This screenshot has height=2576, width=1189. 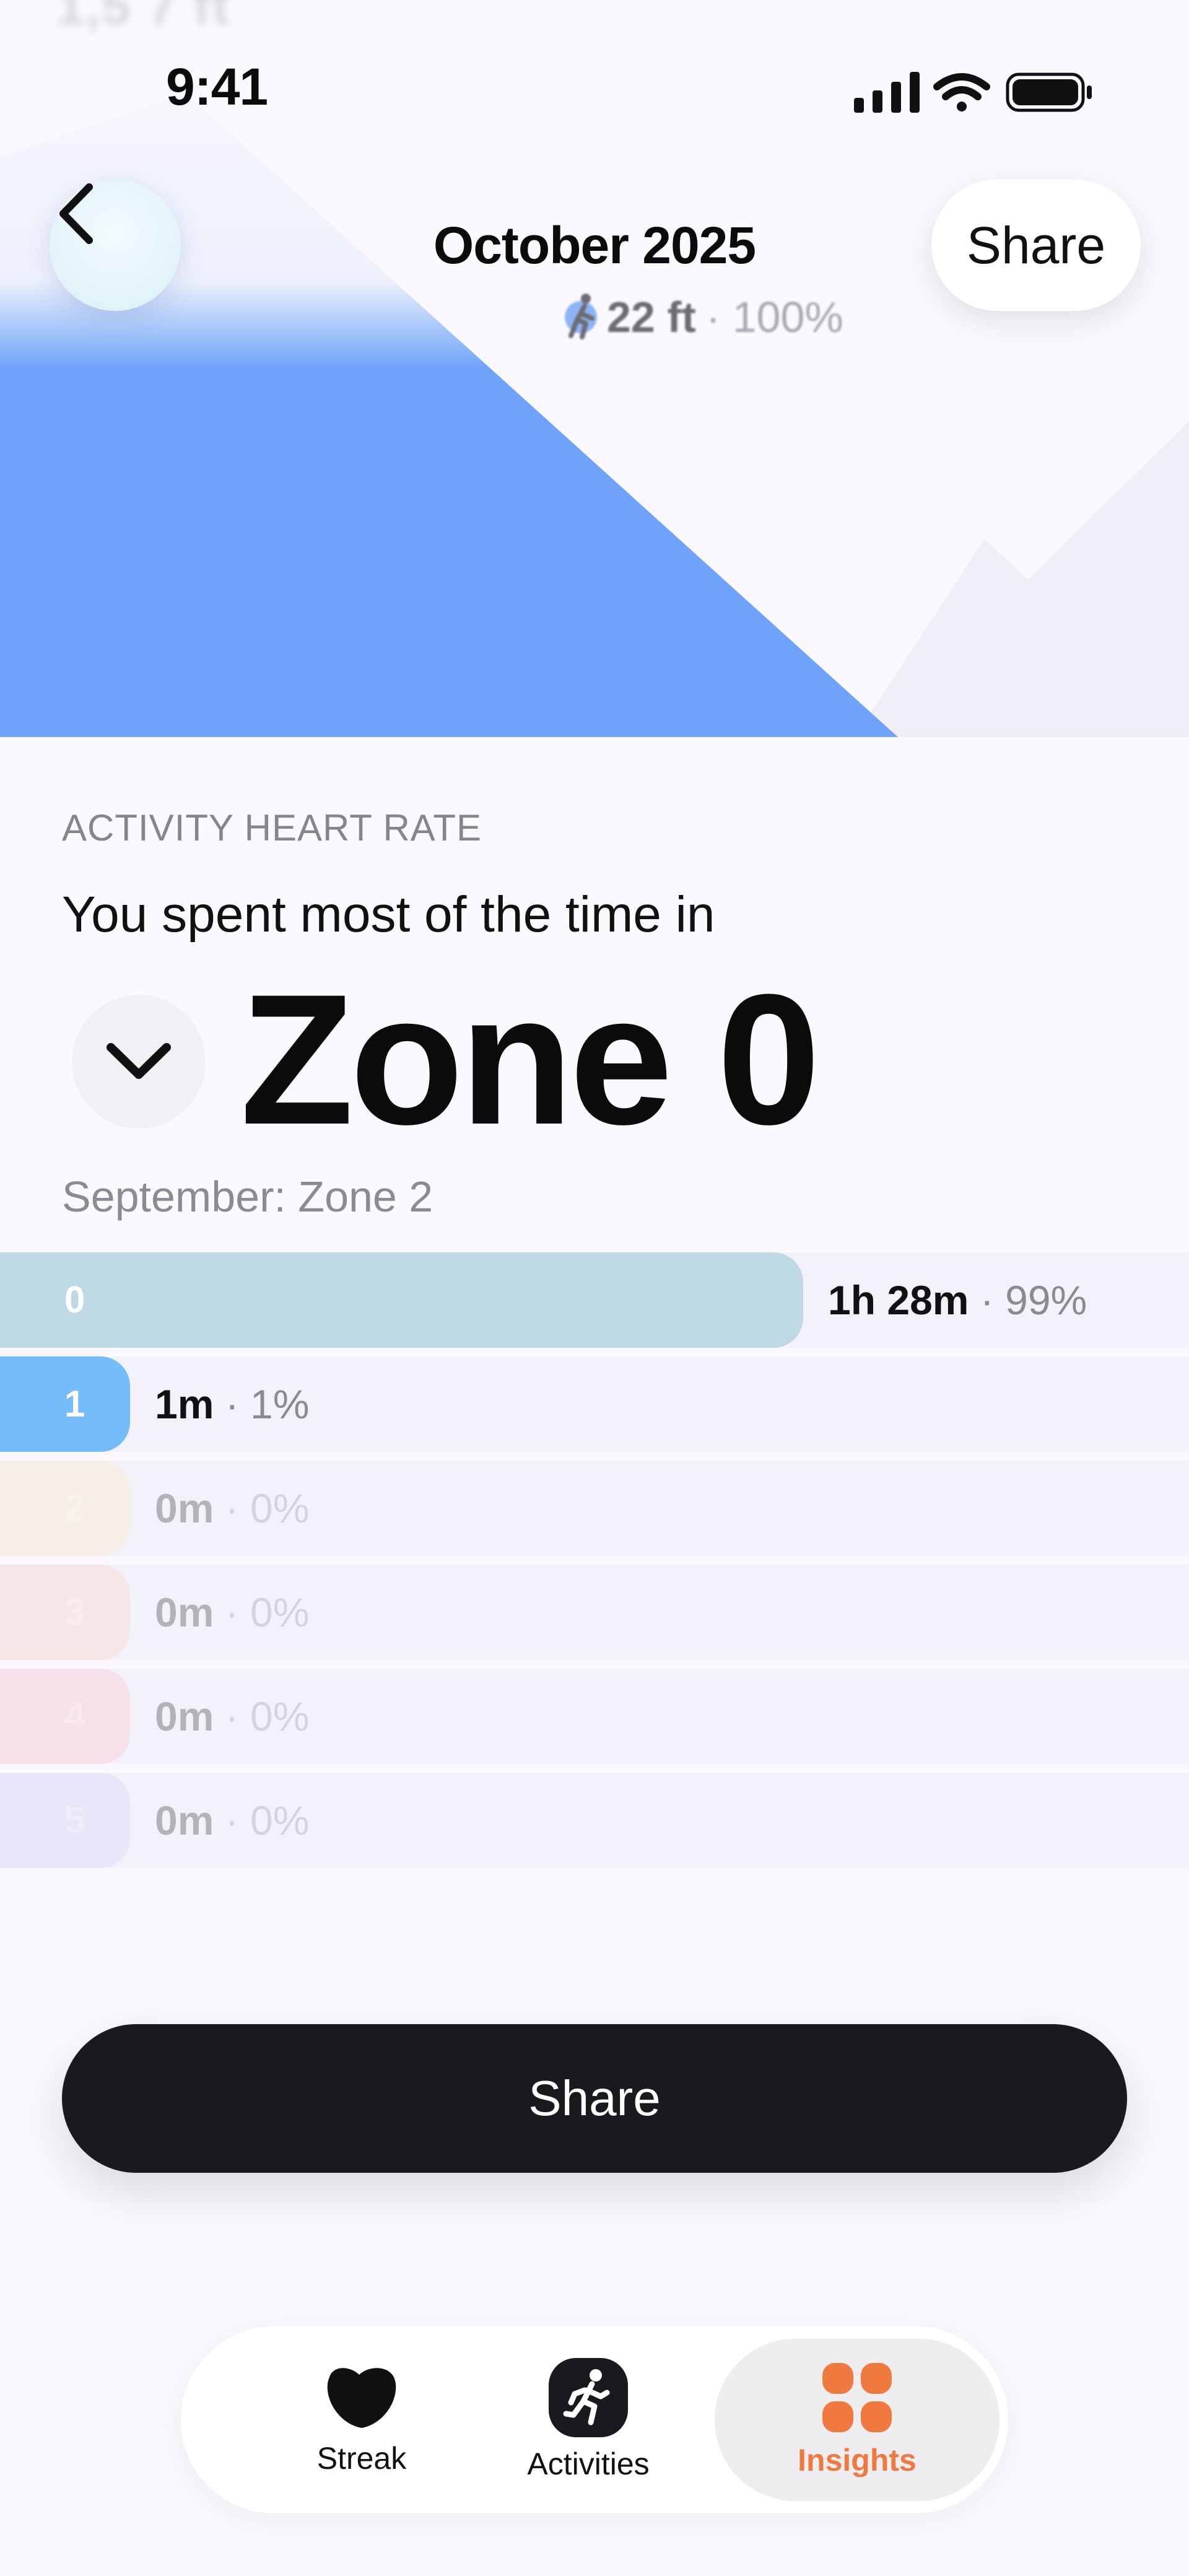 What do you see at coordinates (594, 2098) in the screenshot?
I see `share-button: Share` at bounding box center [594, 2098].